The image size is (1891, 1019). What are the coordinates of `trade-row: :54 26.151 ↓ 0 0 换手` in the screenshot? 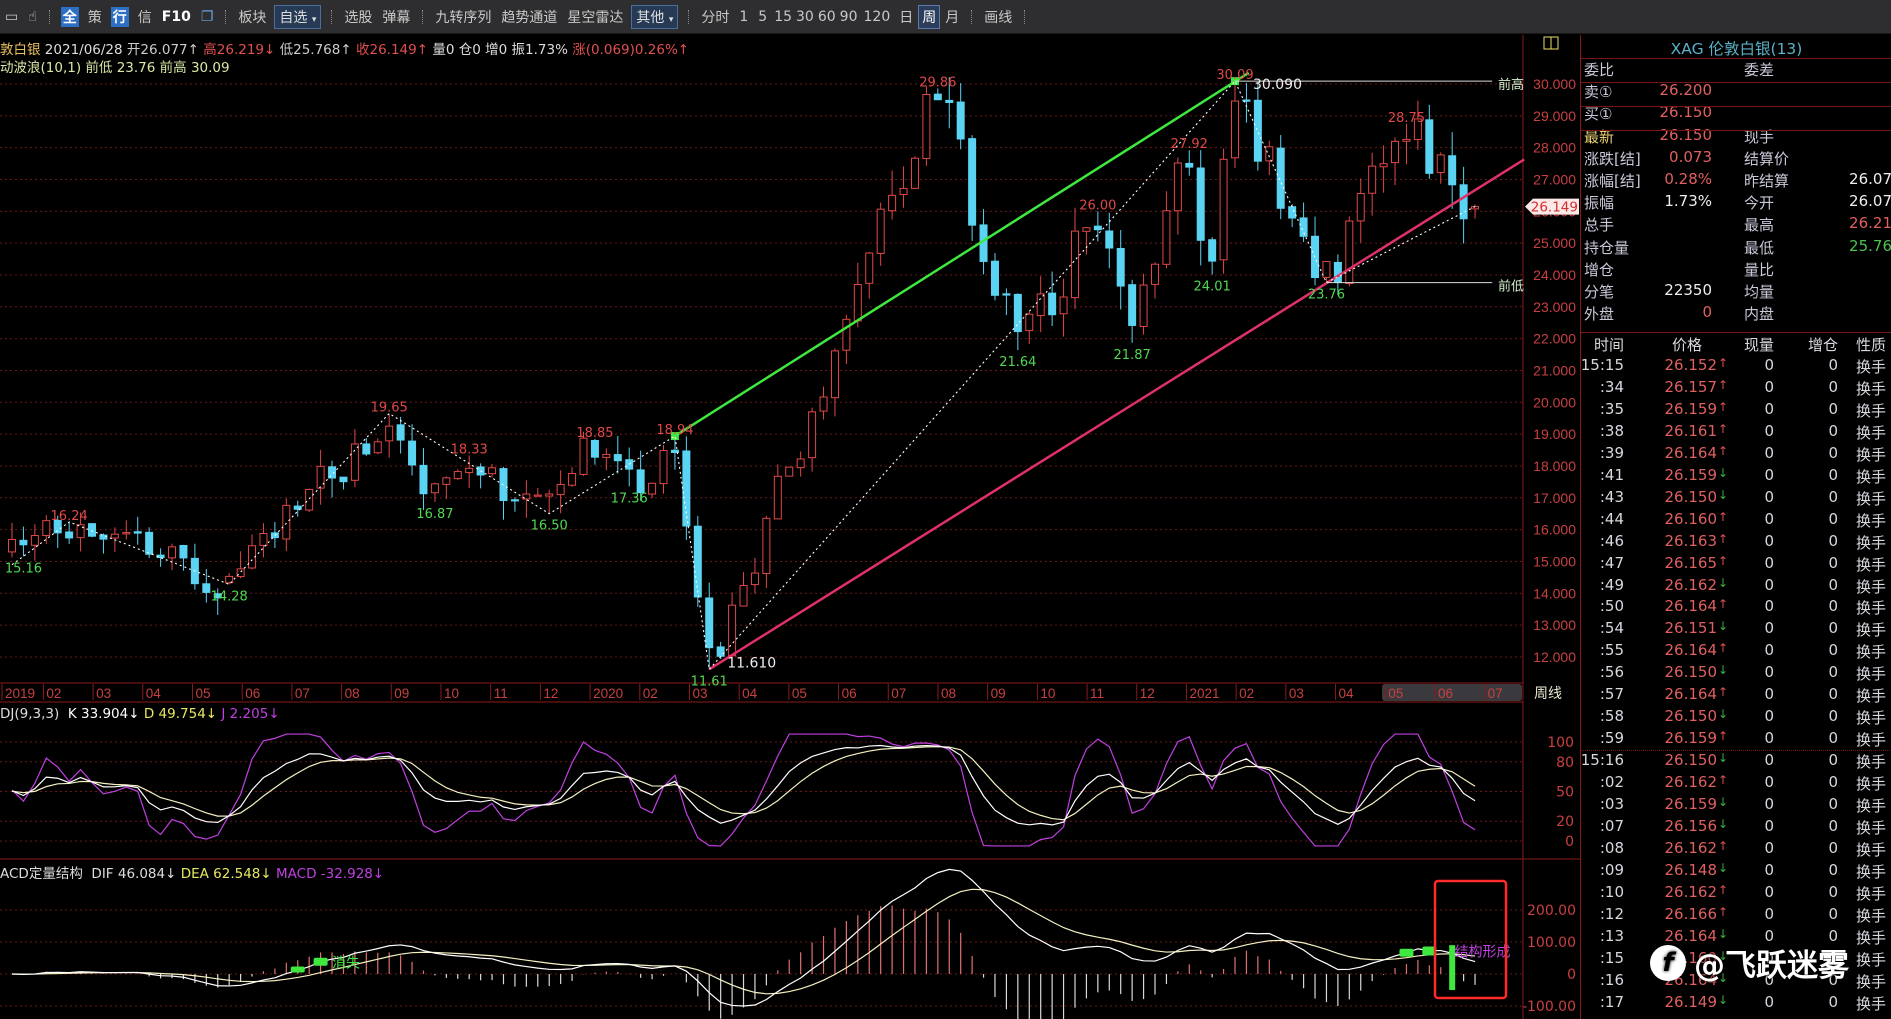 It's located at (1736, 630).